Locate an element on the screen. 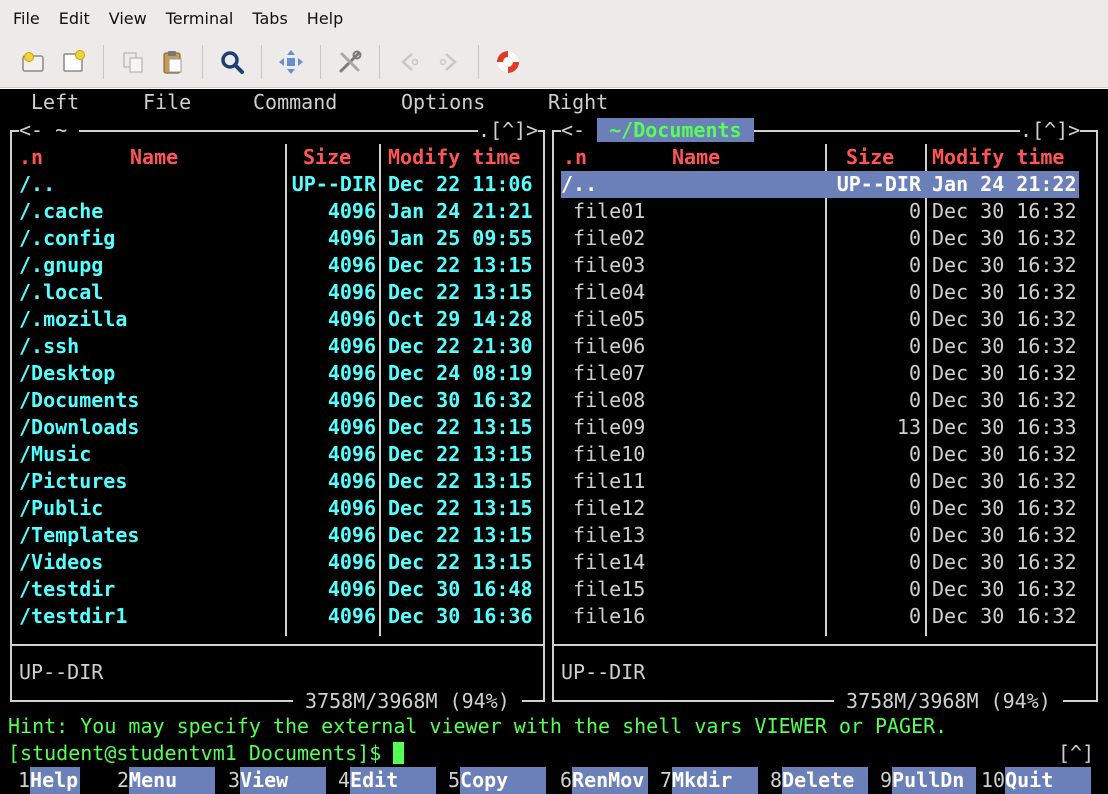 The image size is (1108, 794). new-window-button is located at coordinates (74, 62).